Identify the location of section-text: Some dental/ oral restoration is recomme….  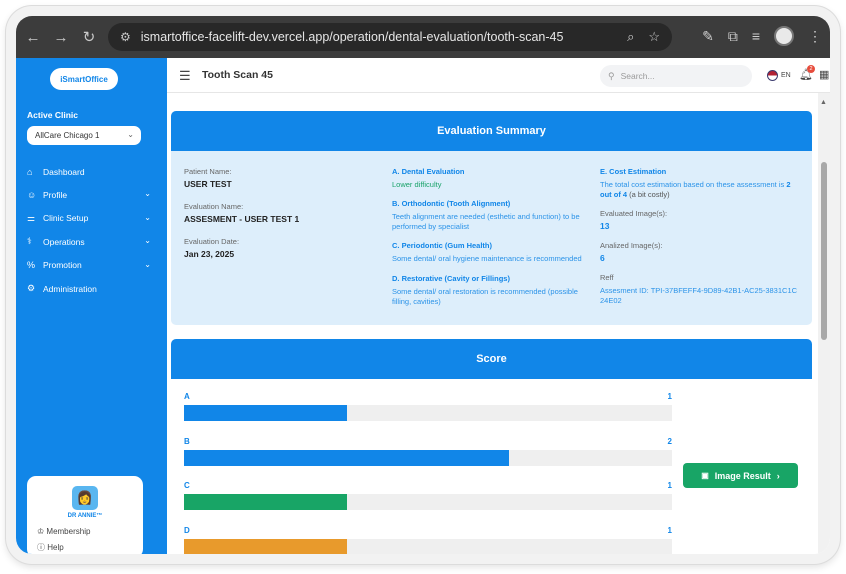
(485, 296).